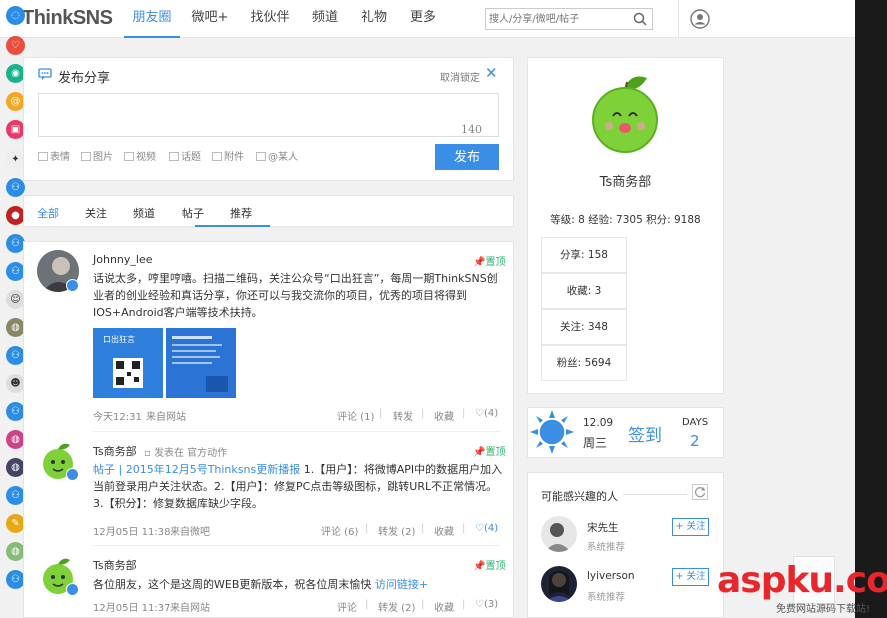 This screenshot has height=618, width=887. What do you see at coordinates (695, 441) in the screenshot?
I see `days-count: 2` at bounding box center [695, 441].